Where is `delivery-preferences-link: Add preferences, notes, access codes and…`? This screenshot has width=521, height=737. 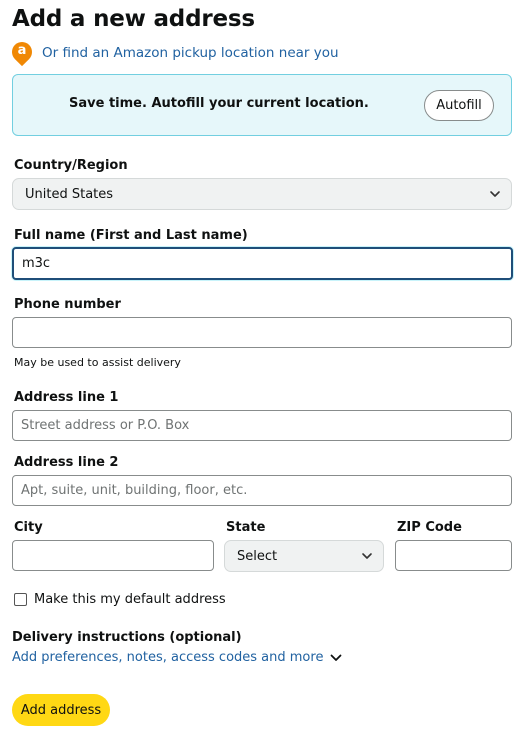
delivery-preferences-link: Add preferences, notes, access codes and… is located at coordinates (177, 657).